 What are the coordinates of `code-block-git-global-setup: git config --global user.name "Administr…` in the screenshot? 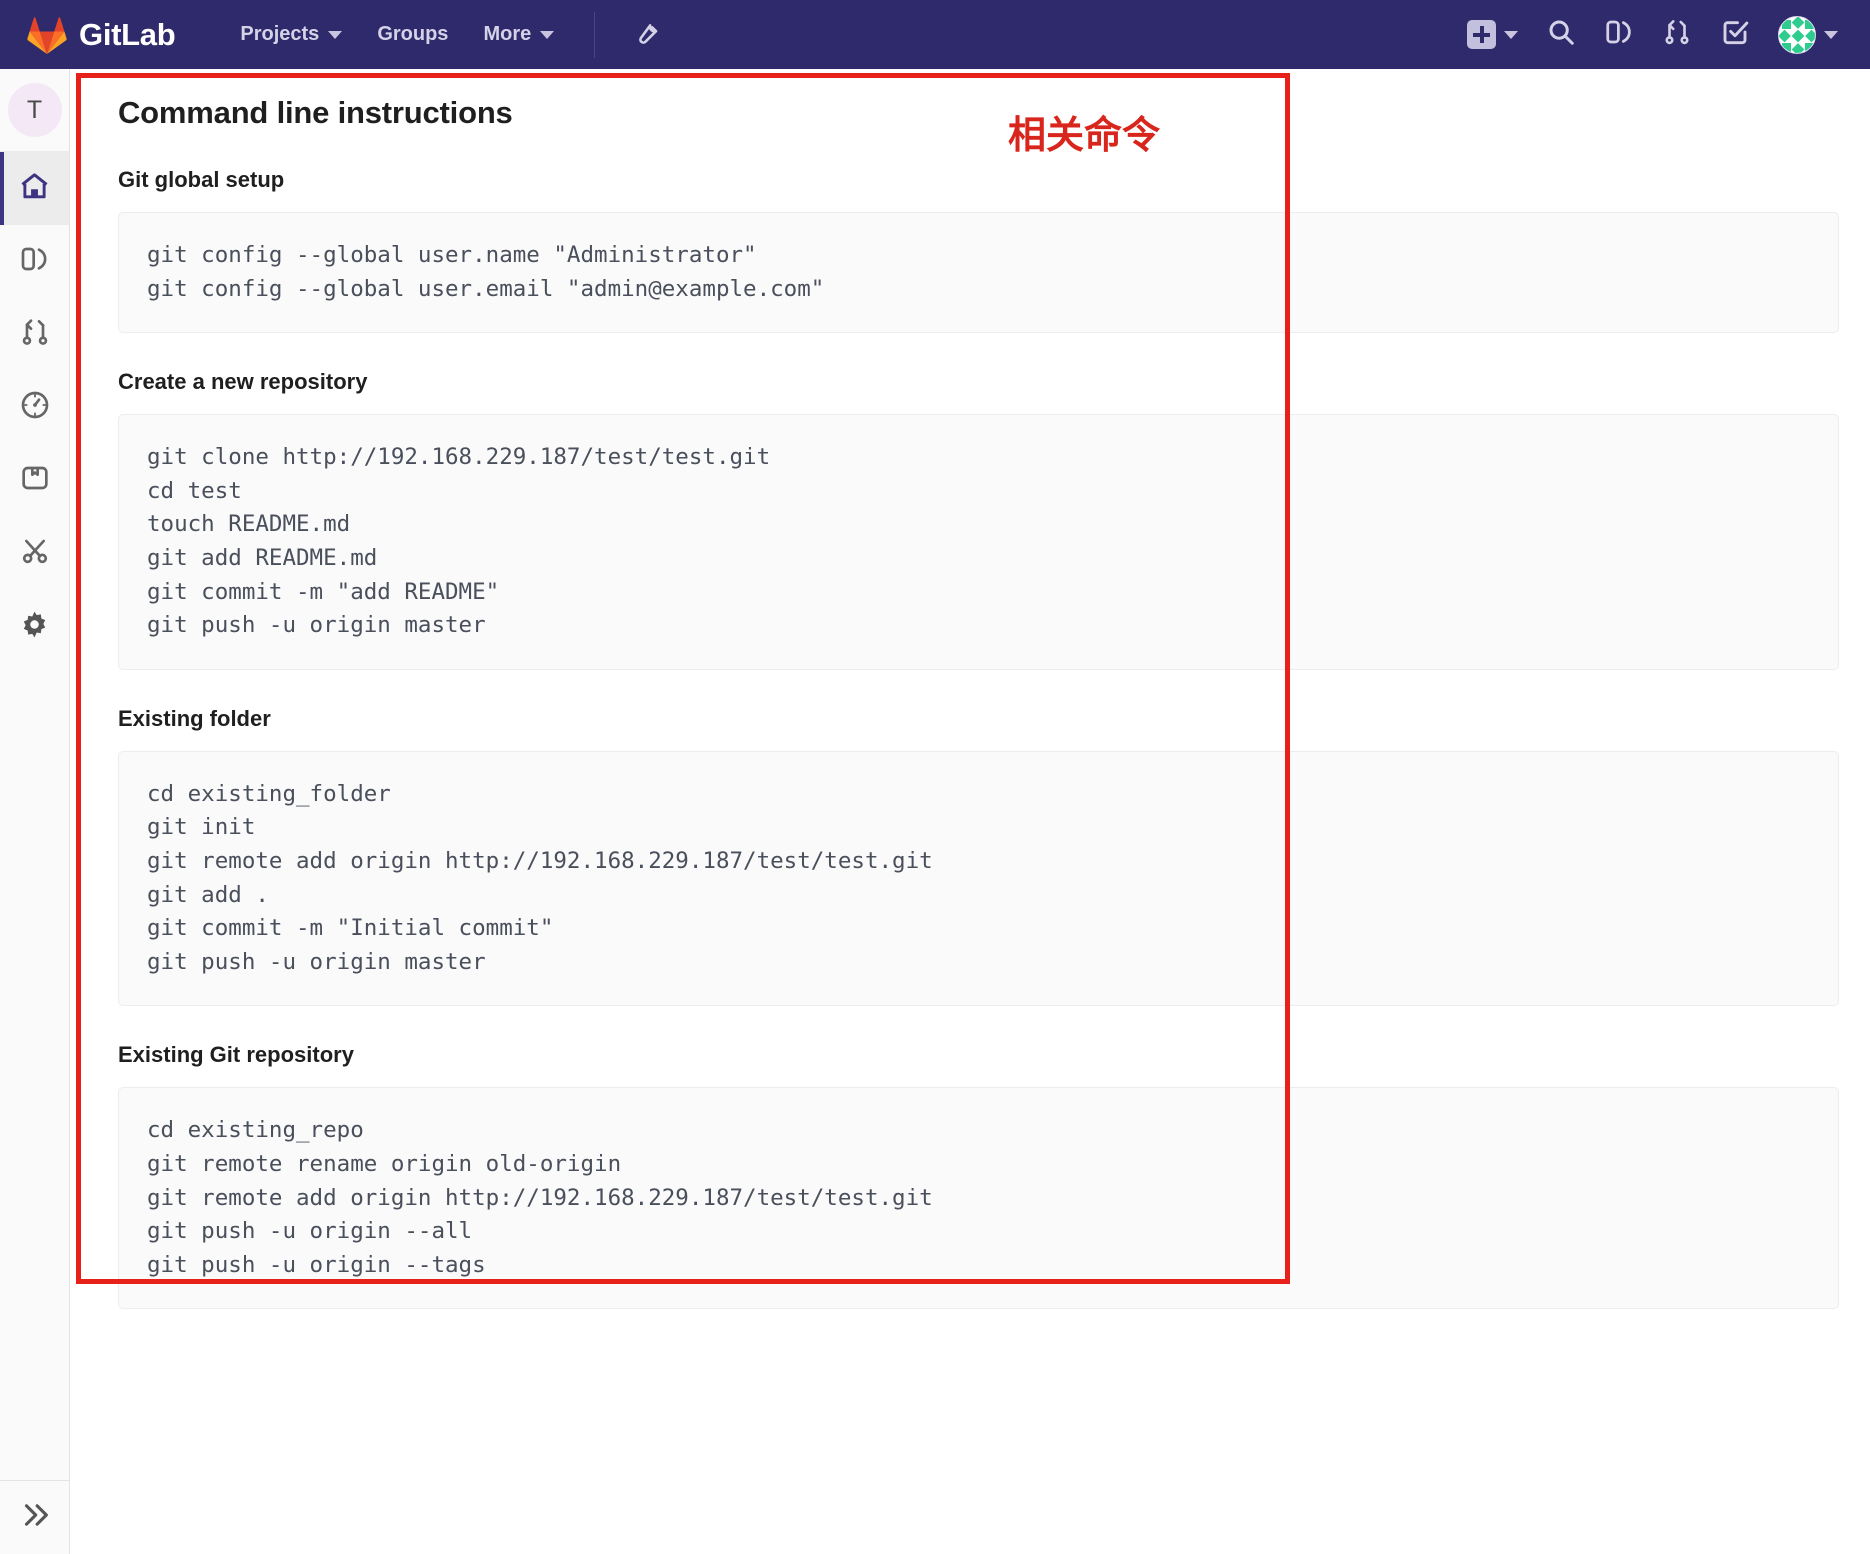 It's located at (978, 273).